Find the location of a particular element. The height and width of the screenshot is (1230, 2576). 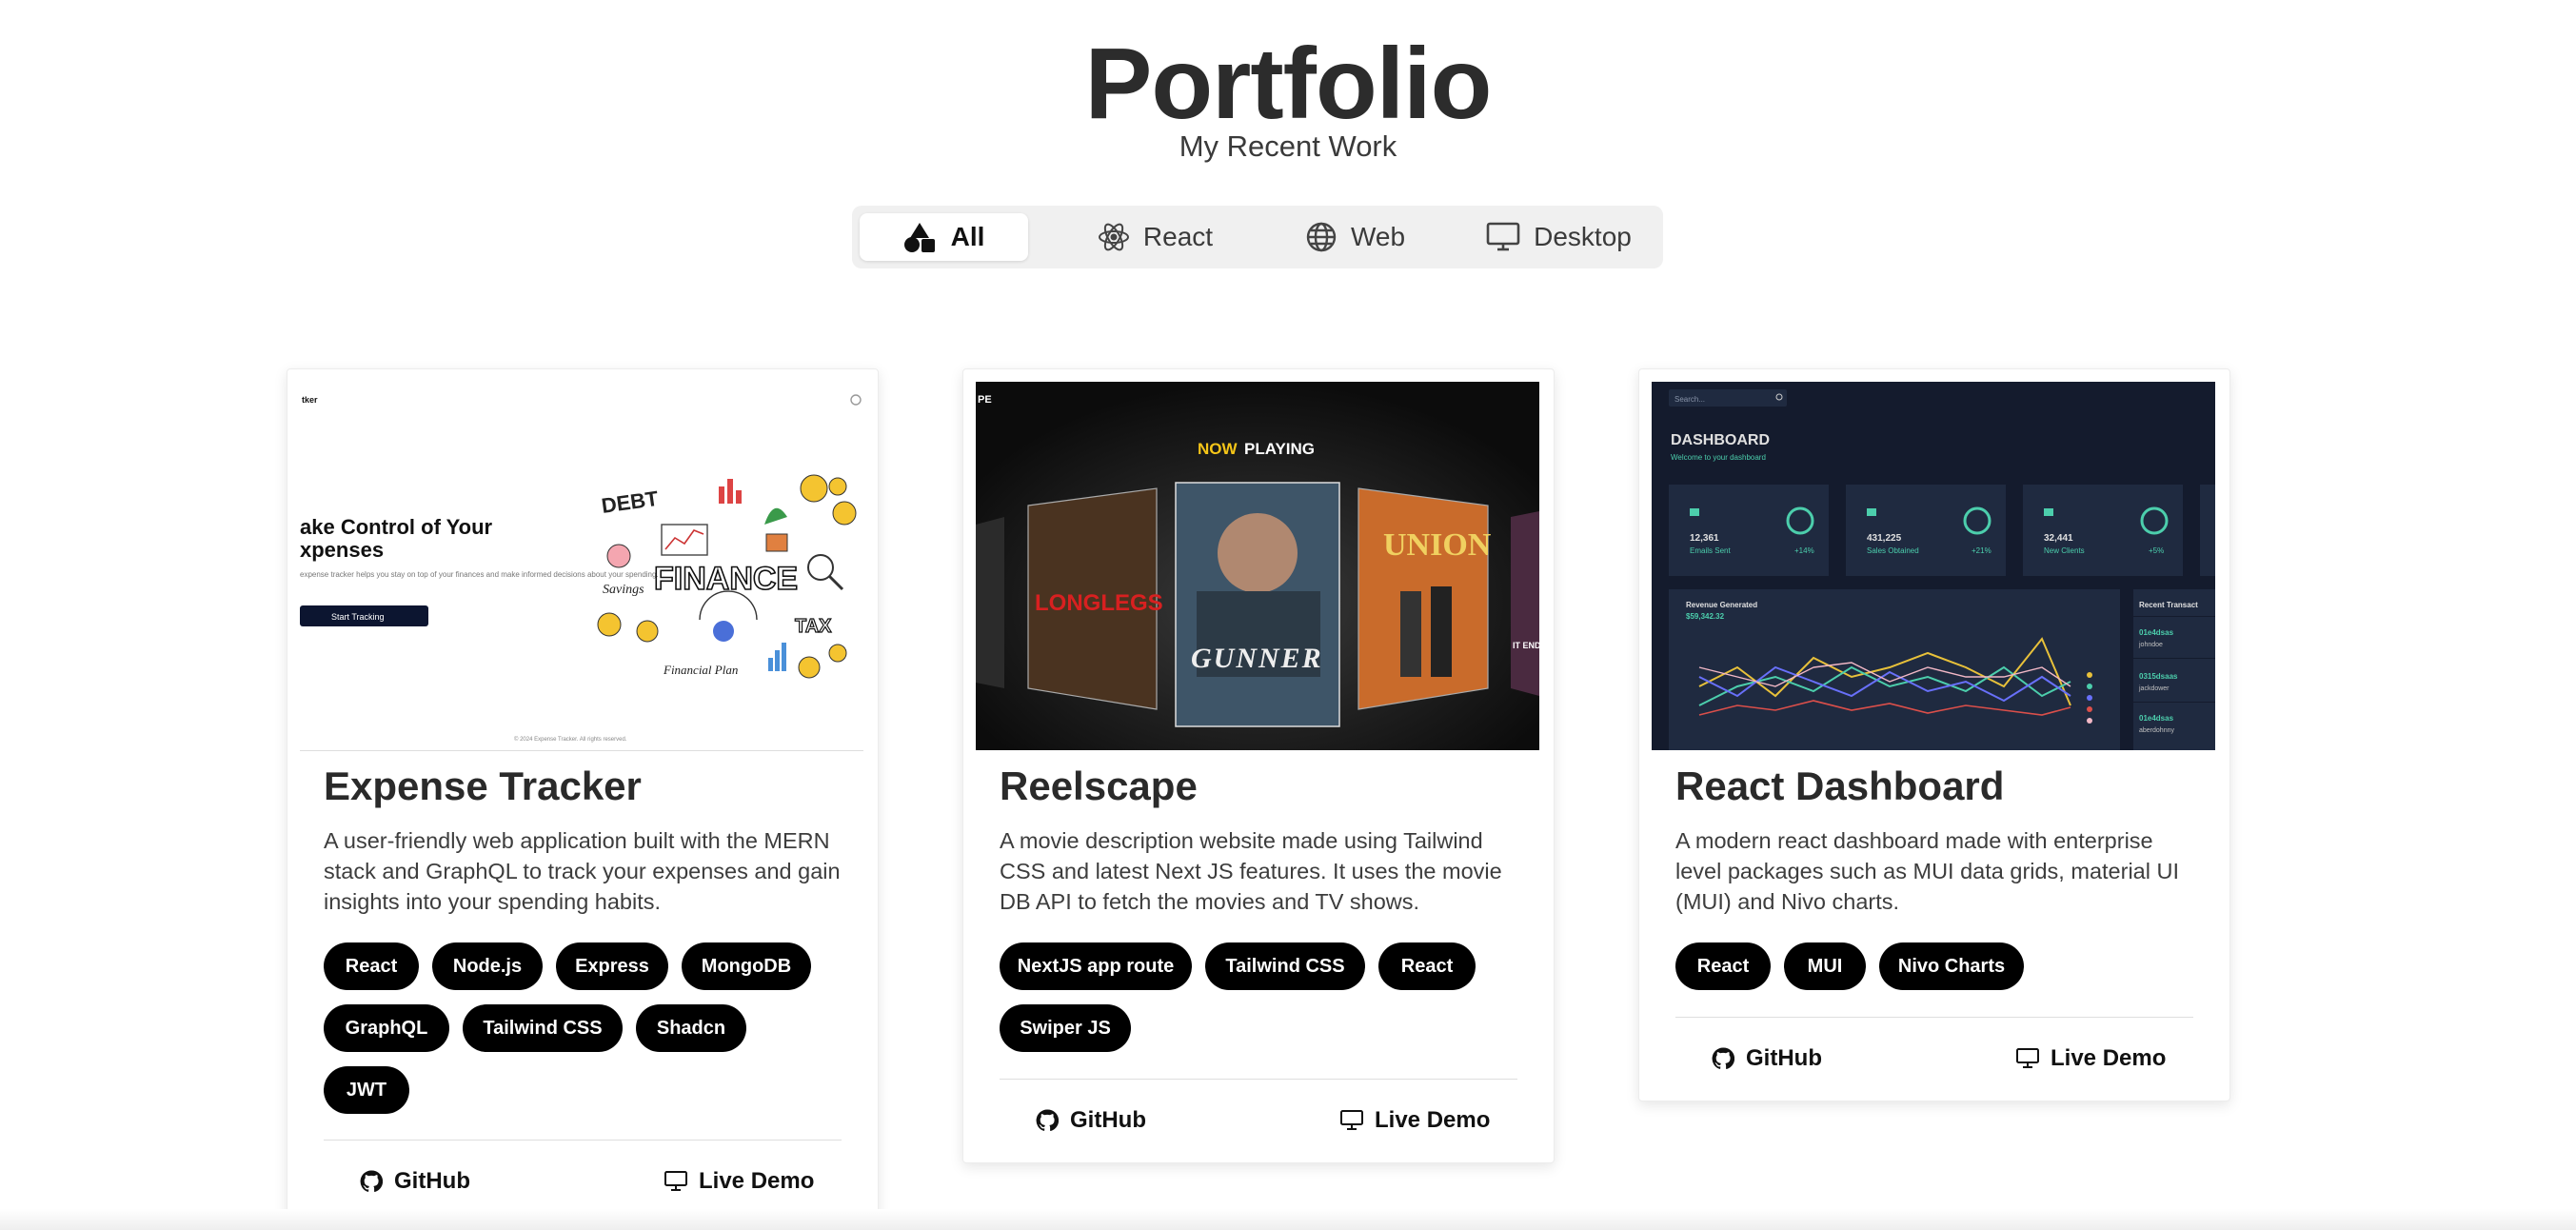

globe-icon is located at coordinates (1321, 237).